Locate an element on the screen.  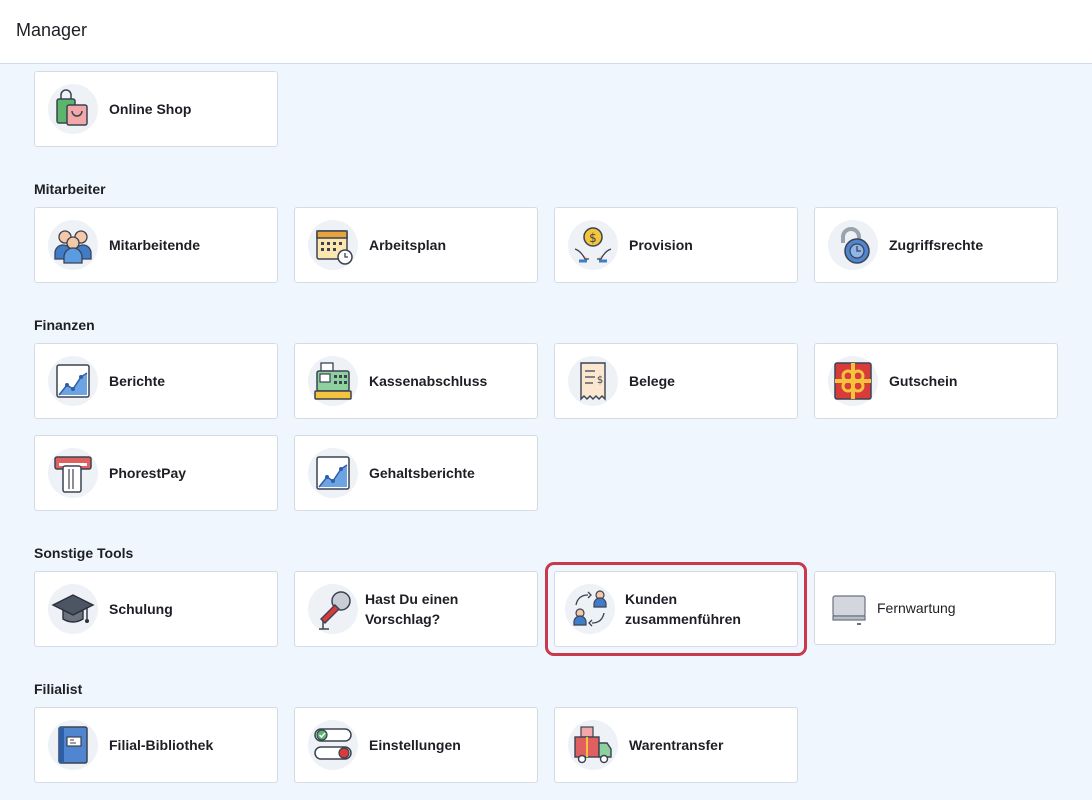
card-label: Gehaltsberichte is located at coordinates (422, 473).